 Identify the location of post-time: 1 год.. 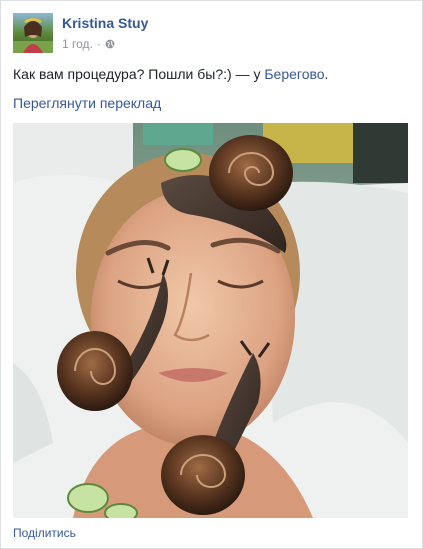
(77, 44).